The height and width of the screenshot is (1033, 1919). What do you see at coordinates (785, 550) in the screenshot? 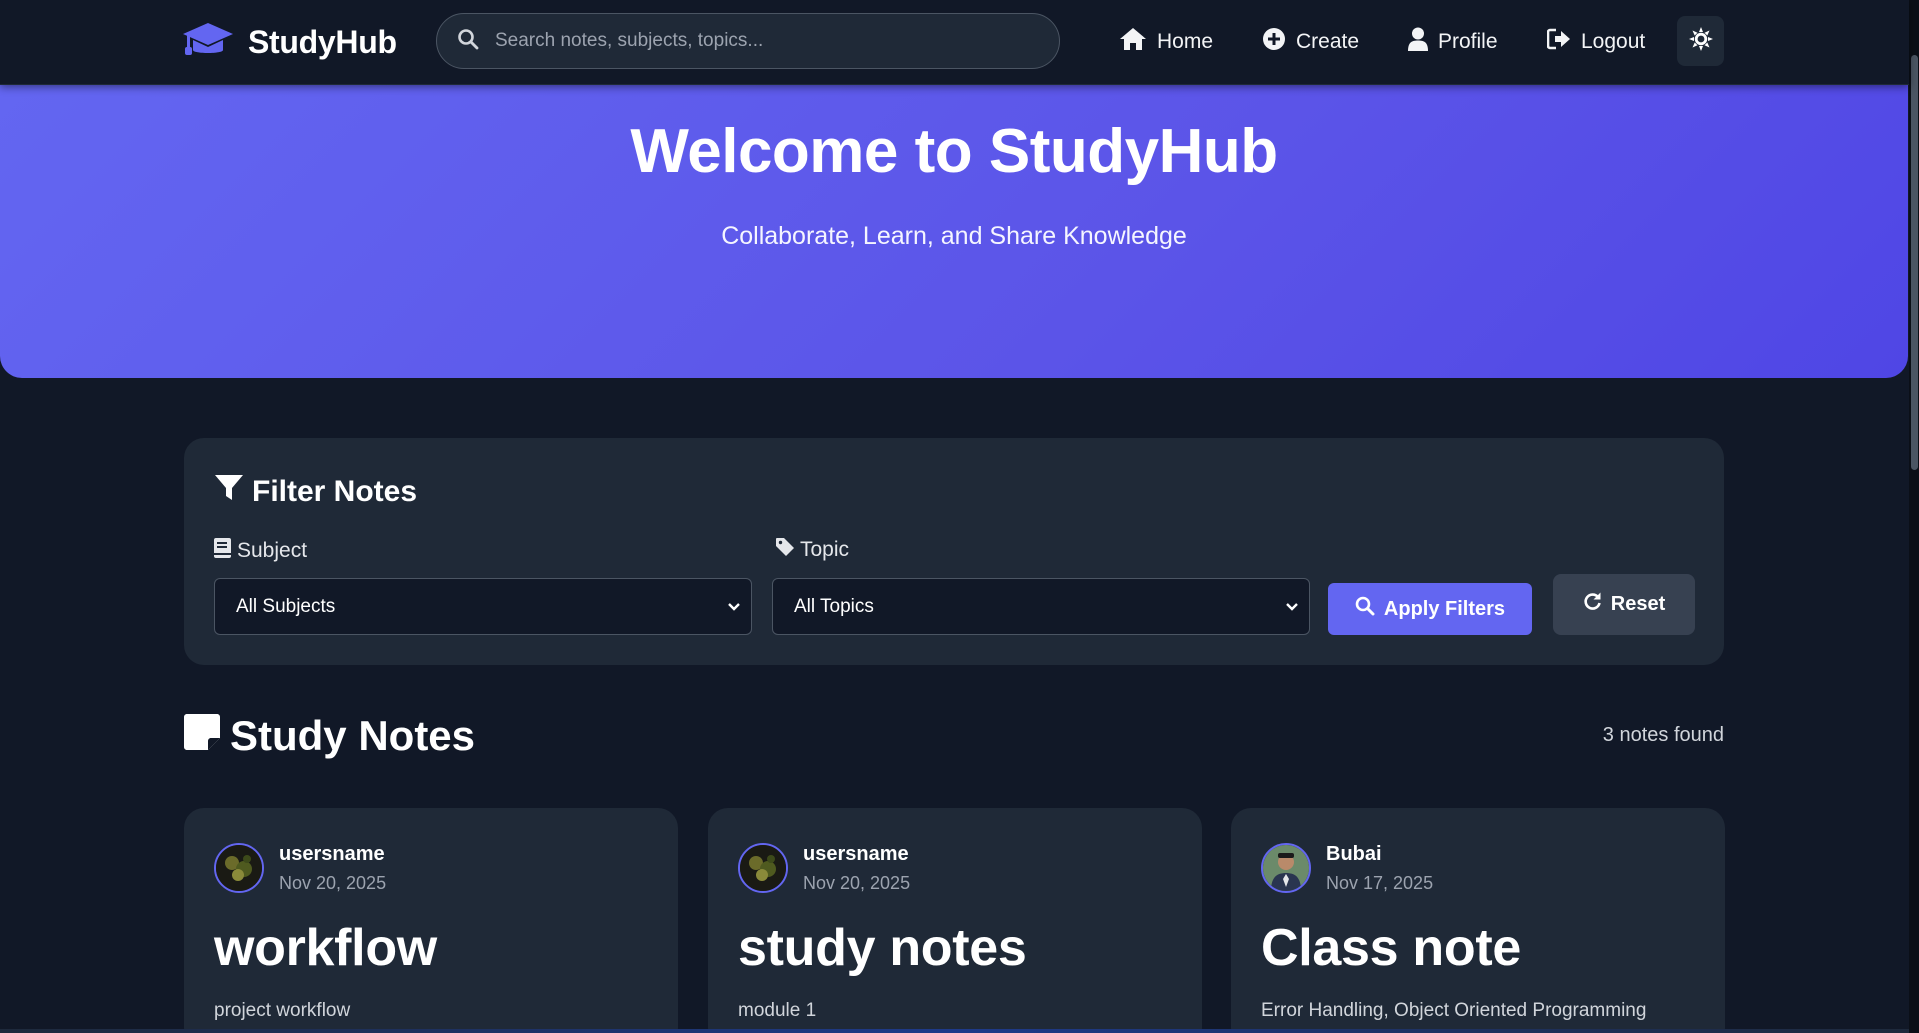
I see `tag-icon` at bounding box center [785, 550].